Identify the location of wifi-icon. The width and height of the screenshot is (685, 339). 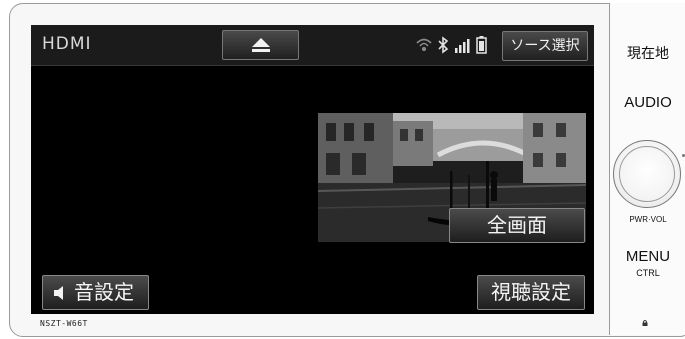
(424, 45).